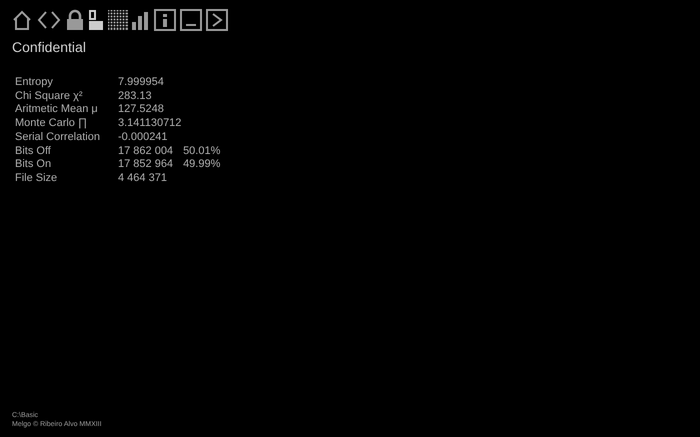 This screenshot has height=437, width=700. What do you see at coordinates (191, 20) in the screenshot?
I see `underscore-box-icon` at bounding box center [191, 20].